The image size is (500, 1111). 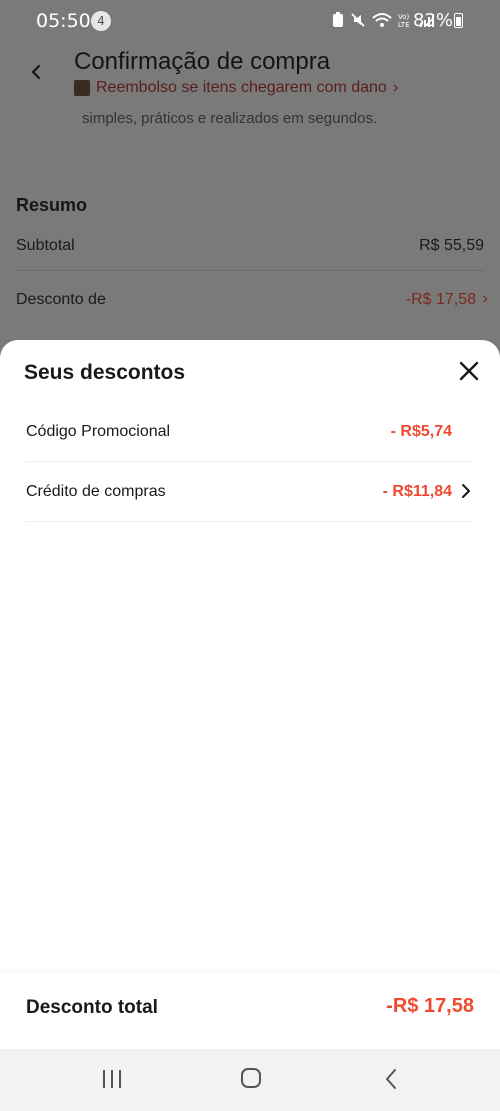 What do you see at coordinates (241, 87) in the screenshot?
I see `refund-text: Reembolso se itens chegarem com dano` at bounding box center [241, 87].